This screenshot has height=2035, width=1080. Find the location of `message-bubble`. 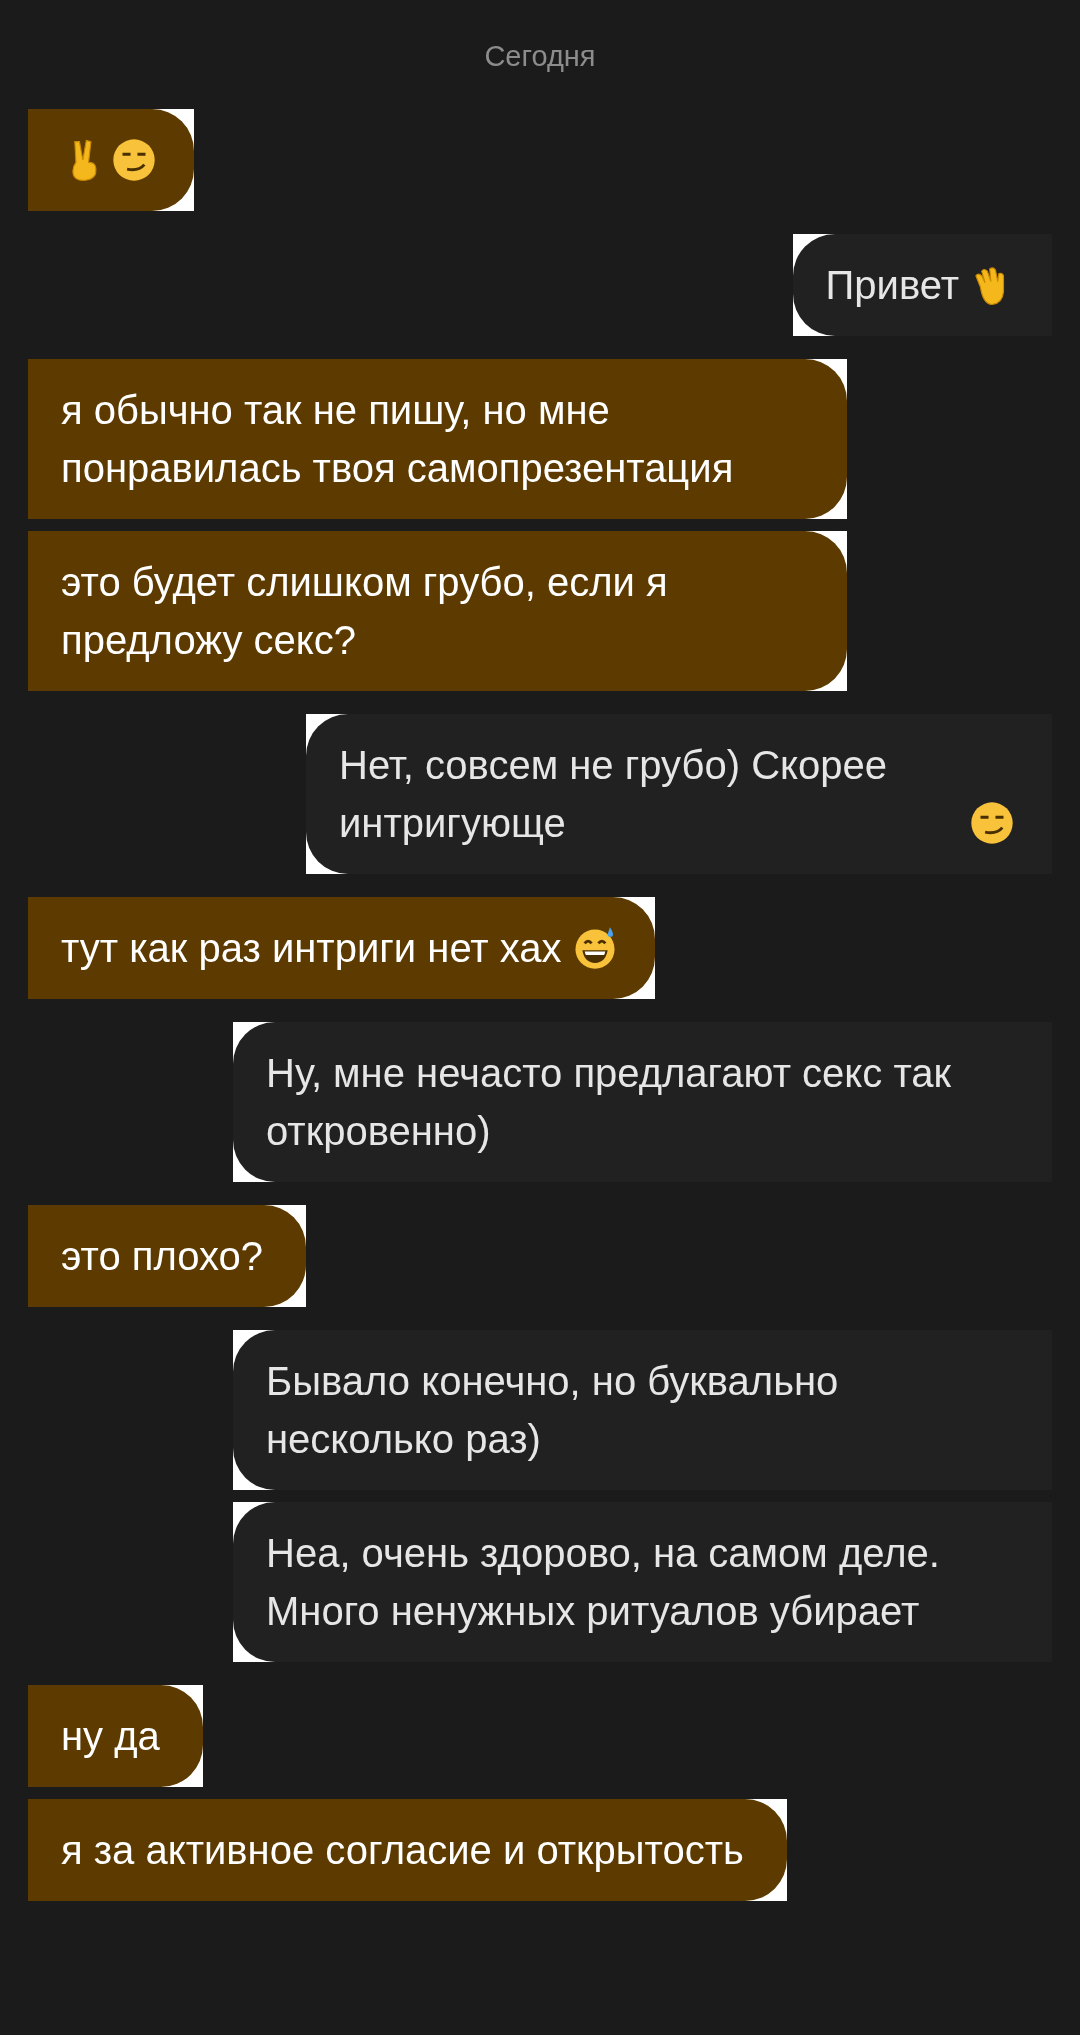

message-bubble is located at coordinates (111, 160).